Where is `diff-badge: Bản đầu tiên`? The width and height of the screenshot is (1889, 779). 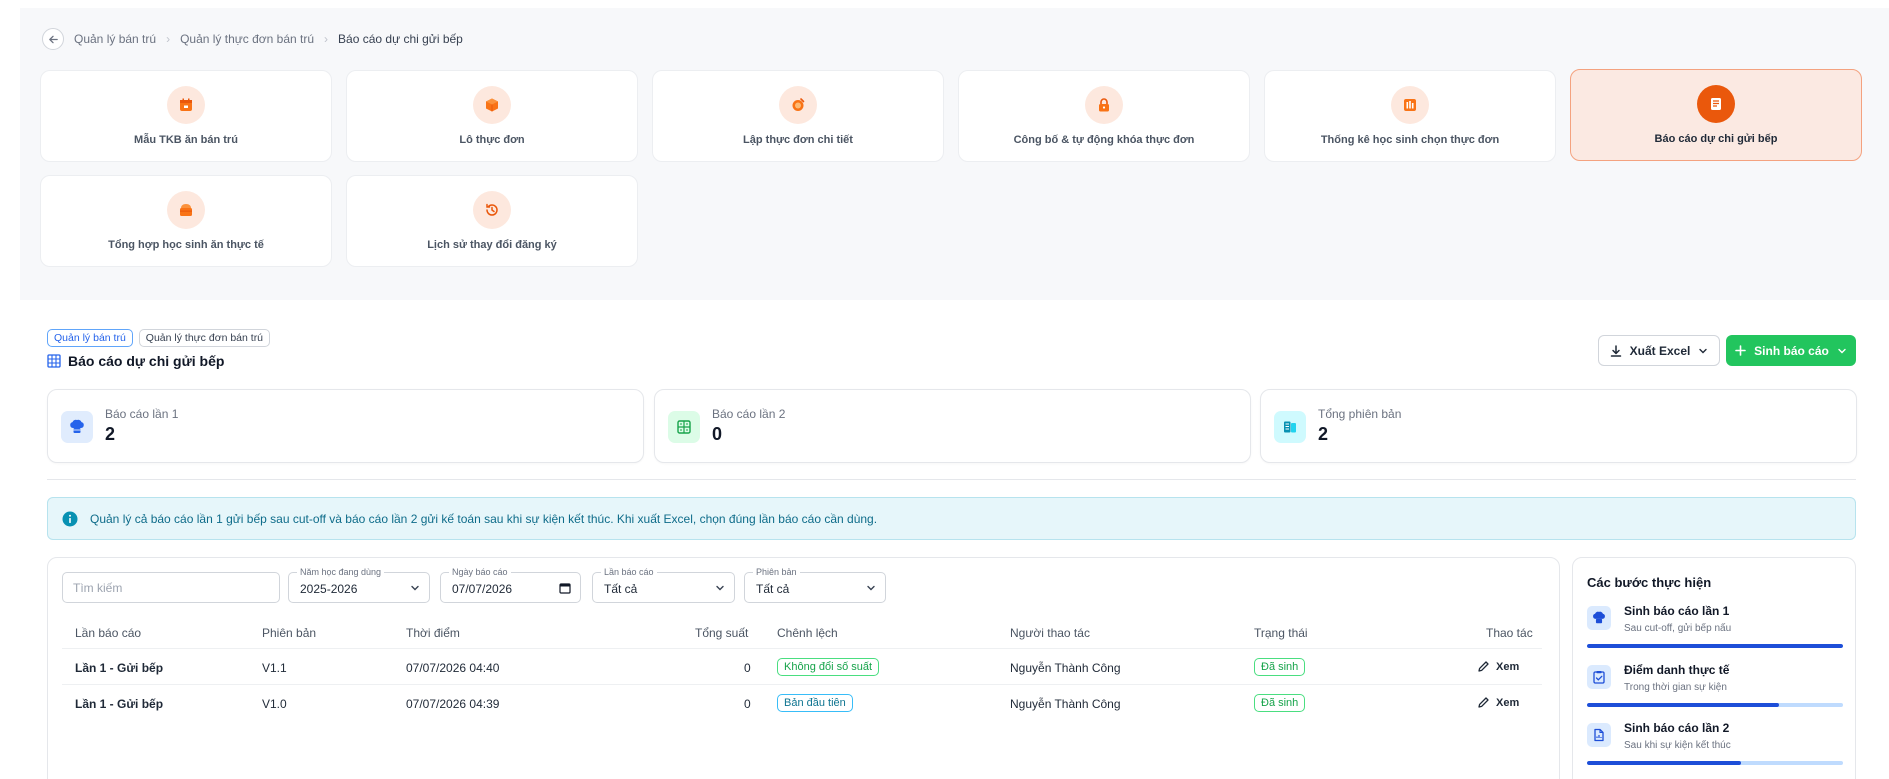
diff-badge: Bản đầu tiên is located at coordinates (815, 703).